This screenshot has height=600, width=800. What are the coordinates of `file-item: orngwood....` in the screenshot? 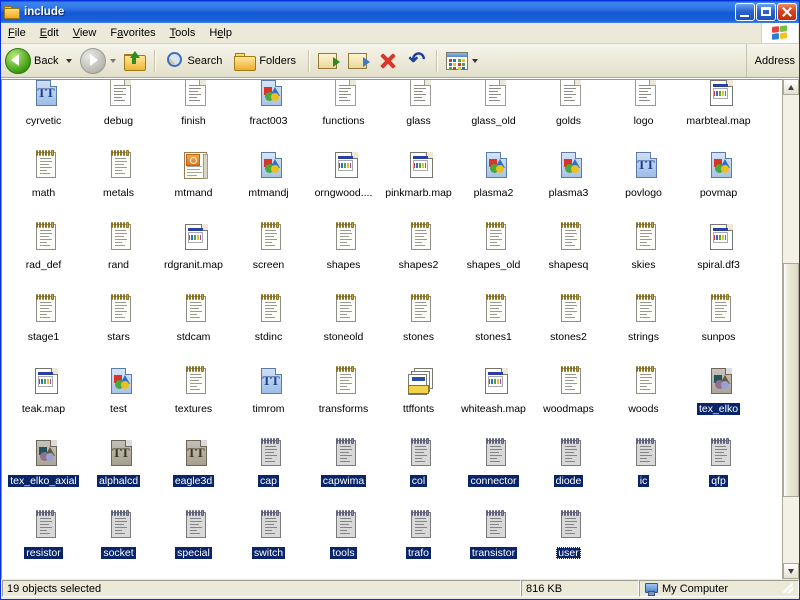 It's located at (343, 182).